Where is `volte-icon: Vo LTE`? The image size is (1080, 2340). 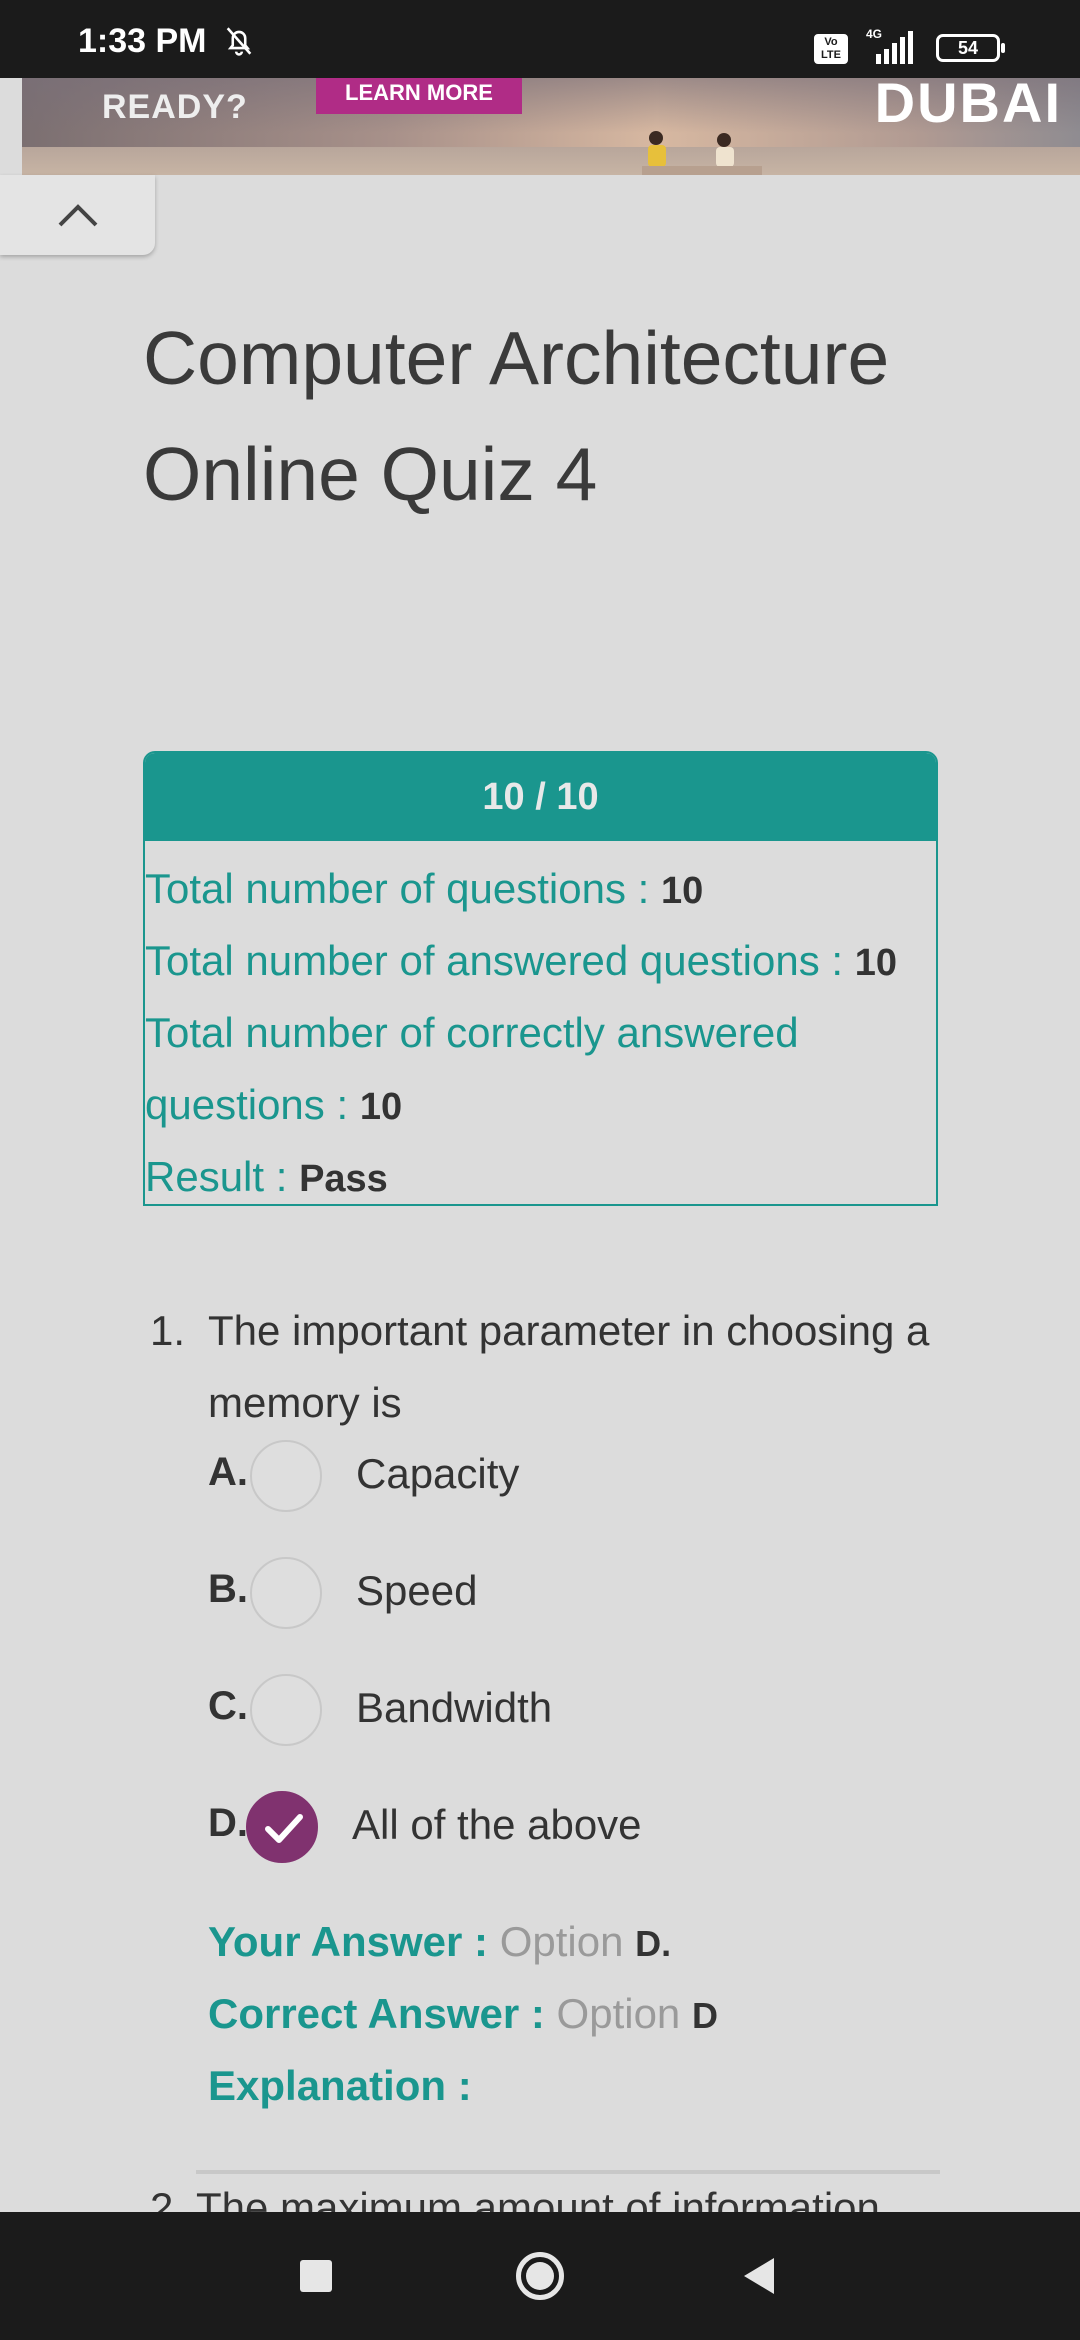
volte-icon: Vo LTE is located at coordinates (831, 49).